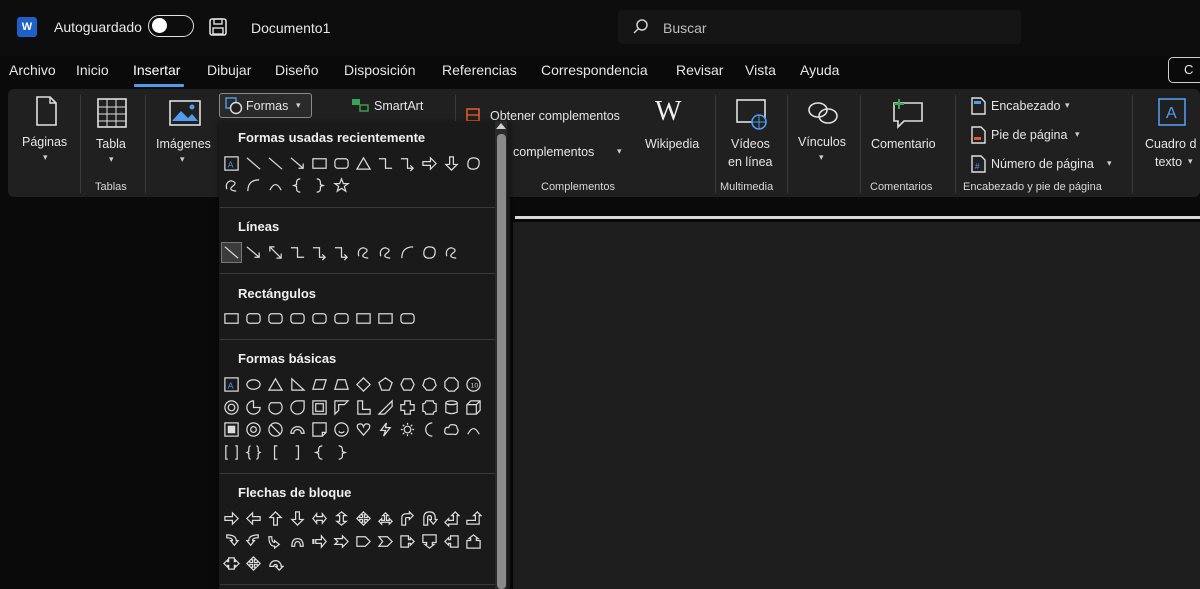 The width and height of the screenshot is (1200, 589). What do you see at coordinates (553, 152) in the screenshot?
I see `my-addins-button: complementos` at bounding box center [553, 152].